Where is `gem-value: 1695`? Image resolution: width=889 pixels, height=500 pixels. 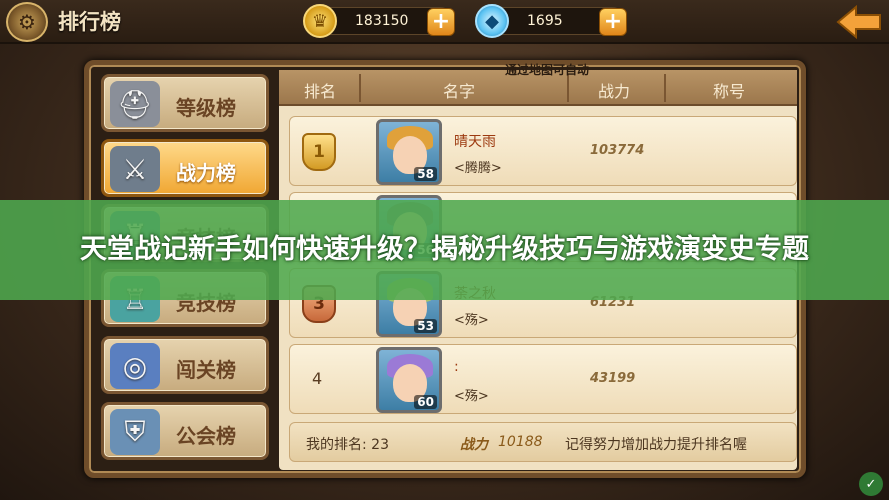
gem-value: 1695 is located at coordinates (545, 21).